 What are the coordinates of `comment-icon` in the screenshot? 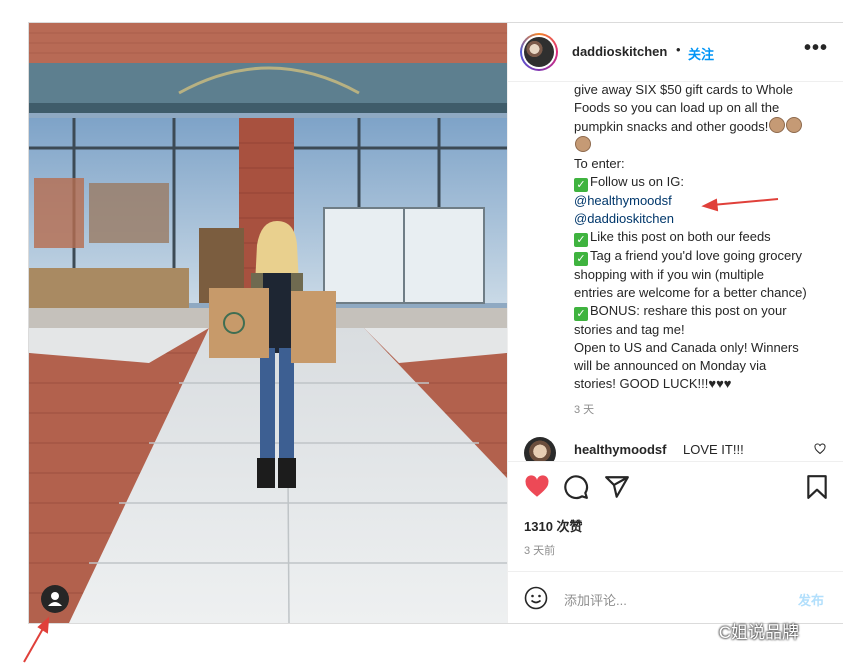 It's located at (576, 487).